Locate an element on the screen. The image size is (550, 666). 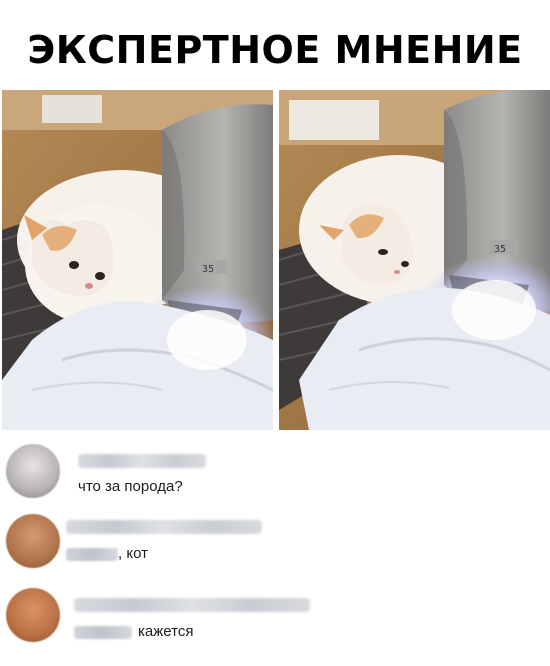
comment-text: кажется is located at coordinates (166, 631).